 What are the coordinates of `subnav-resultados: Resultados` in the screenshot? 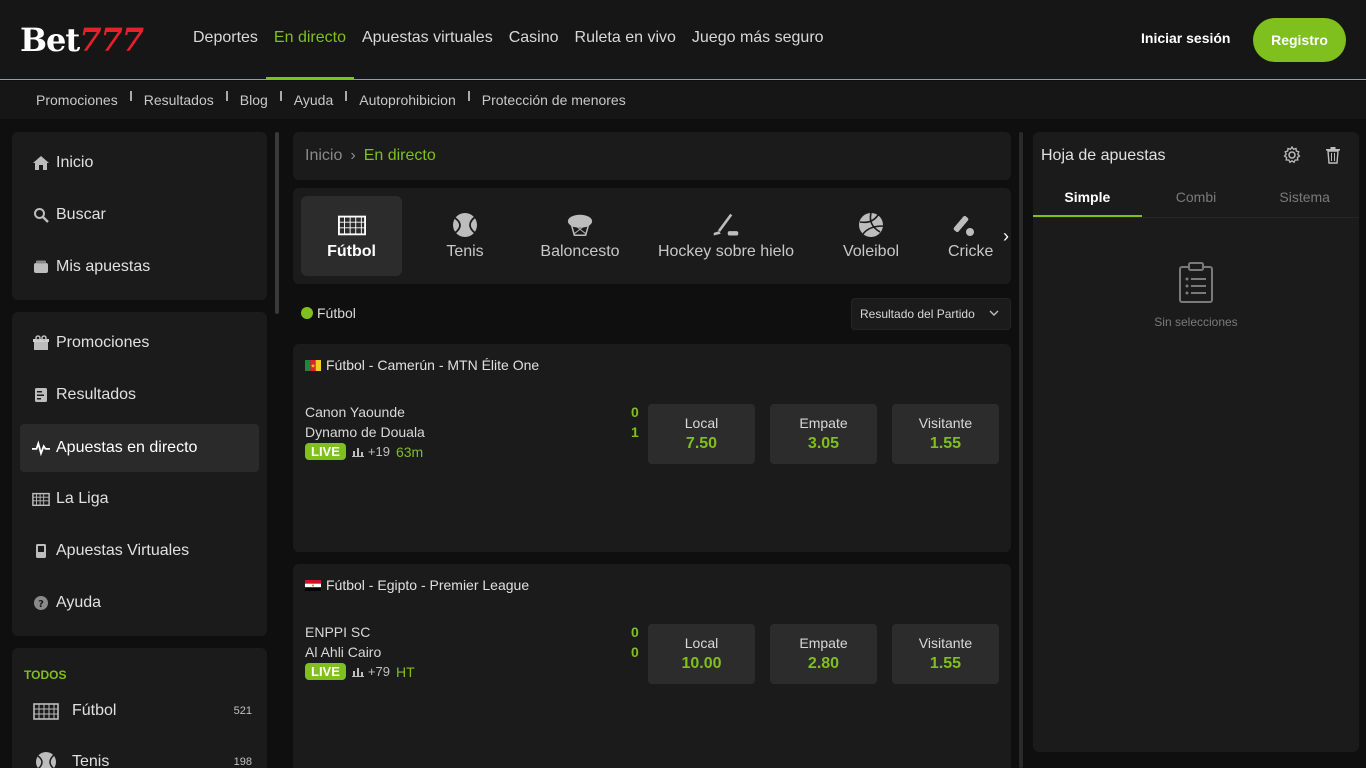 It's located at (179, 100).